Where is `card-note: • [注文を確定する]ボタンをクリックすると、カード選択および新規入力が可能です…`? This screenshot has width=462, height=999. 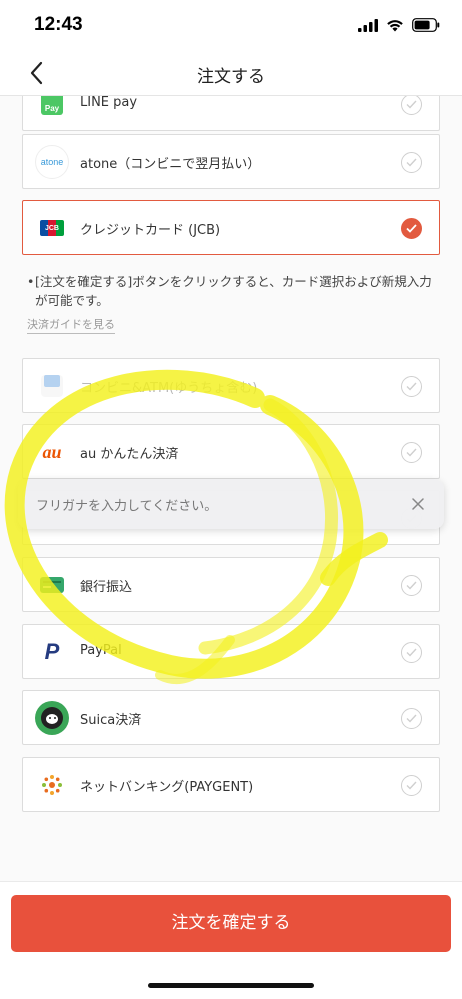 card-note: • [注文を確定する]ボタンをクリックすると、カード選択および新規入力が可能です… is located at coordinates (232, 291).